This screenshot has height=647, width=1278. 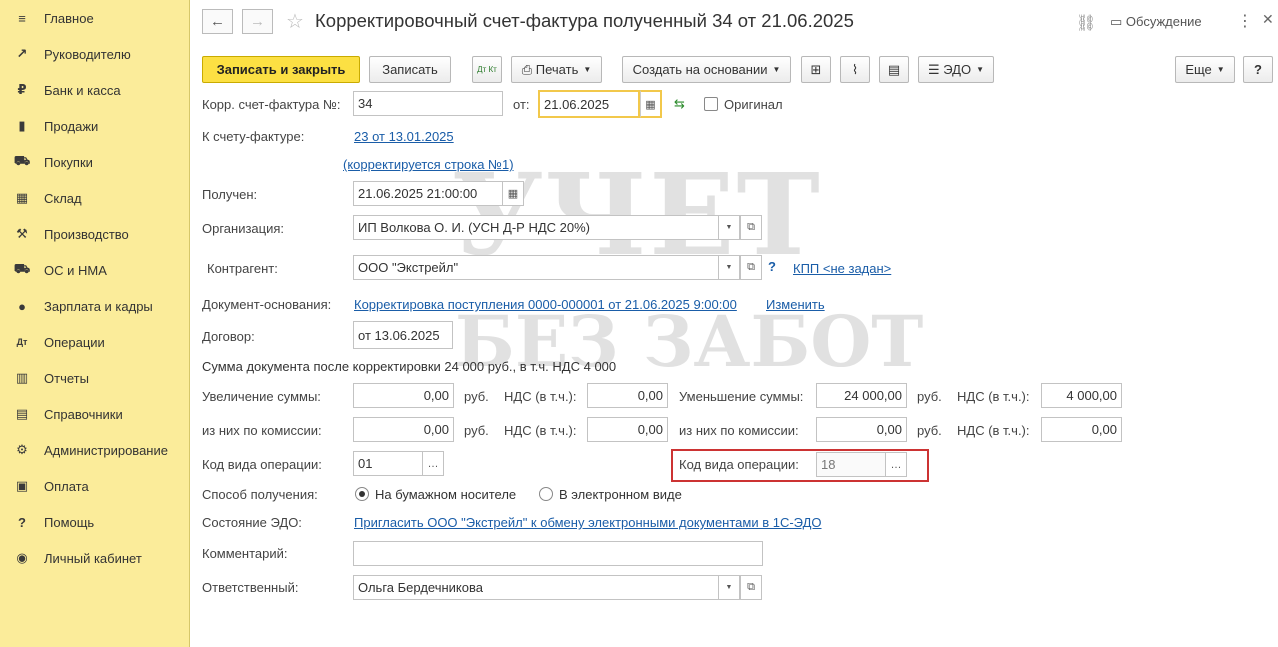 What do you see at coordinates (404, 136) in the screenshot?
I see `to-invoice-link: 23 от 13.01.2025` at bounding box center [404, 136].